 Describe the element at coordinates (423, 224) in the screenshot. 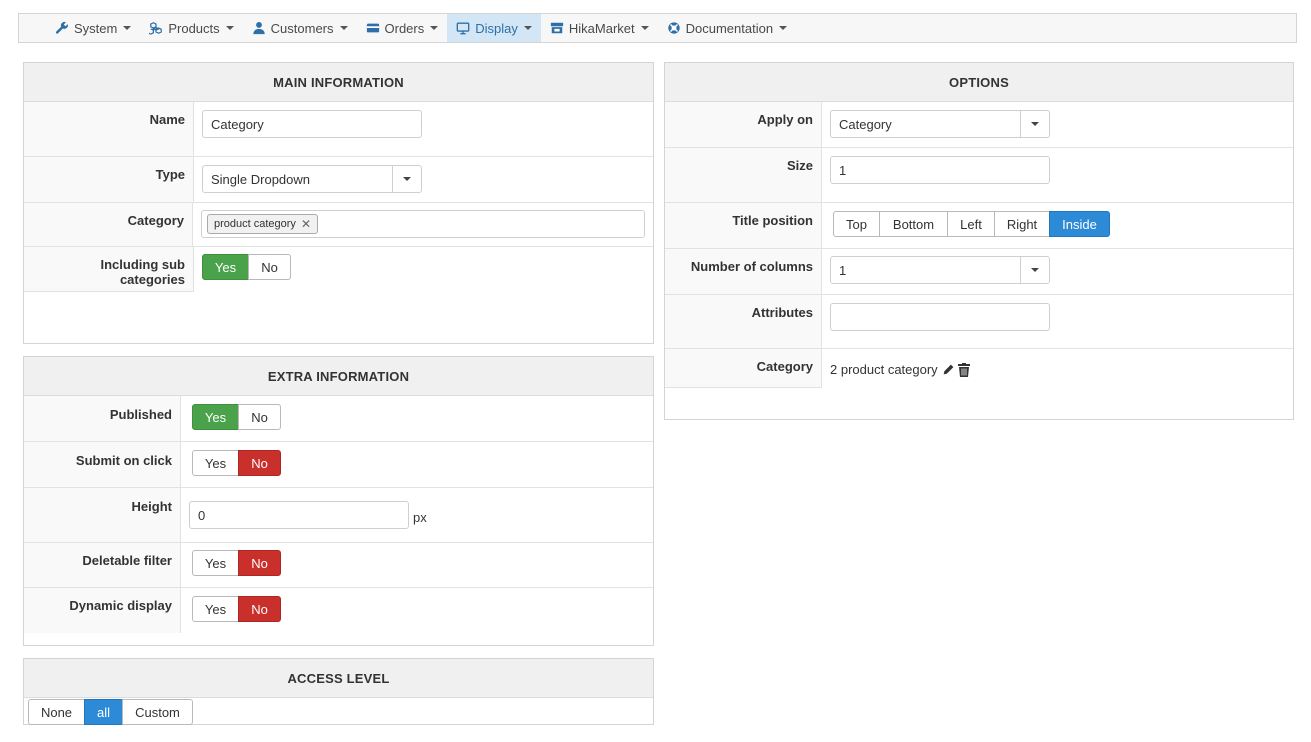

I see `category-tag-input: product category ✕` at that location.